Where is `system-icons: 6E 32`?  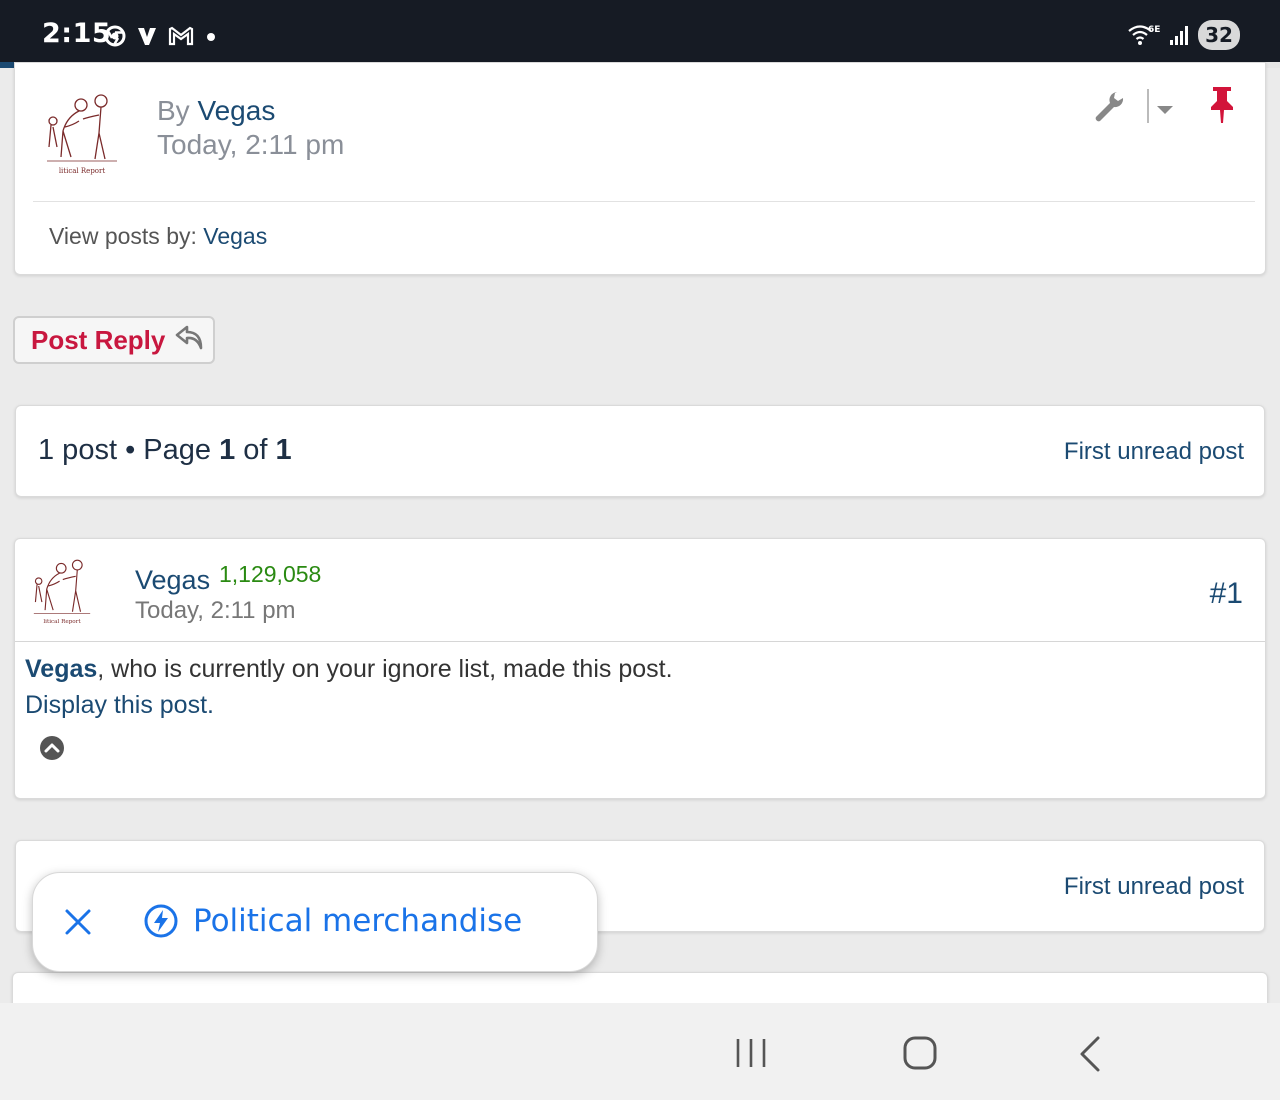 system-icons: 6E 32 is located at coordinates (1183, 35).